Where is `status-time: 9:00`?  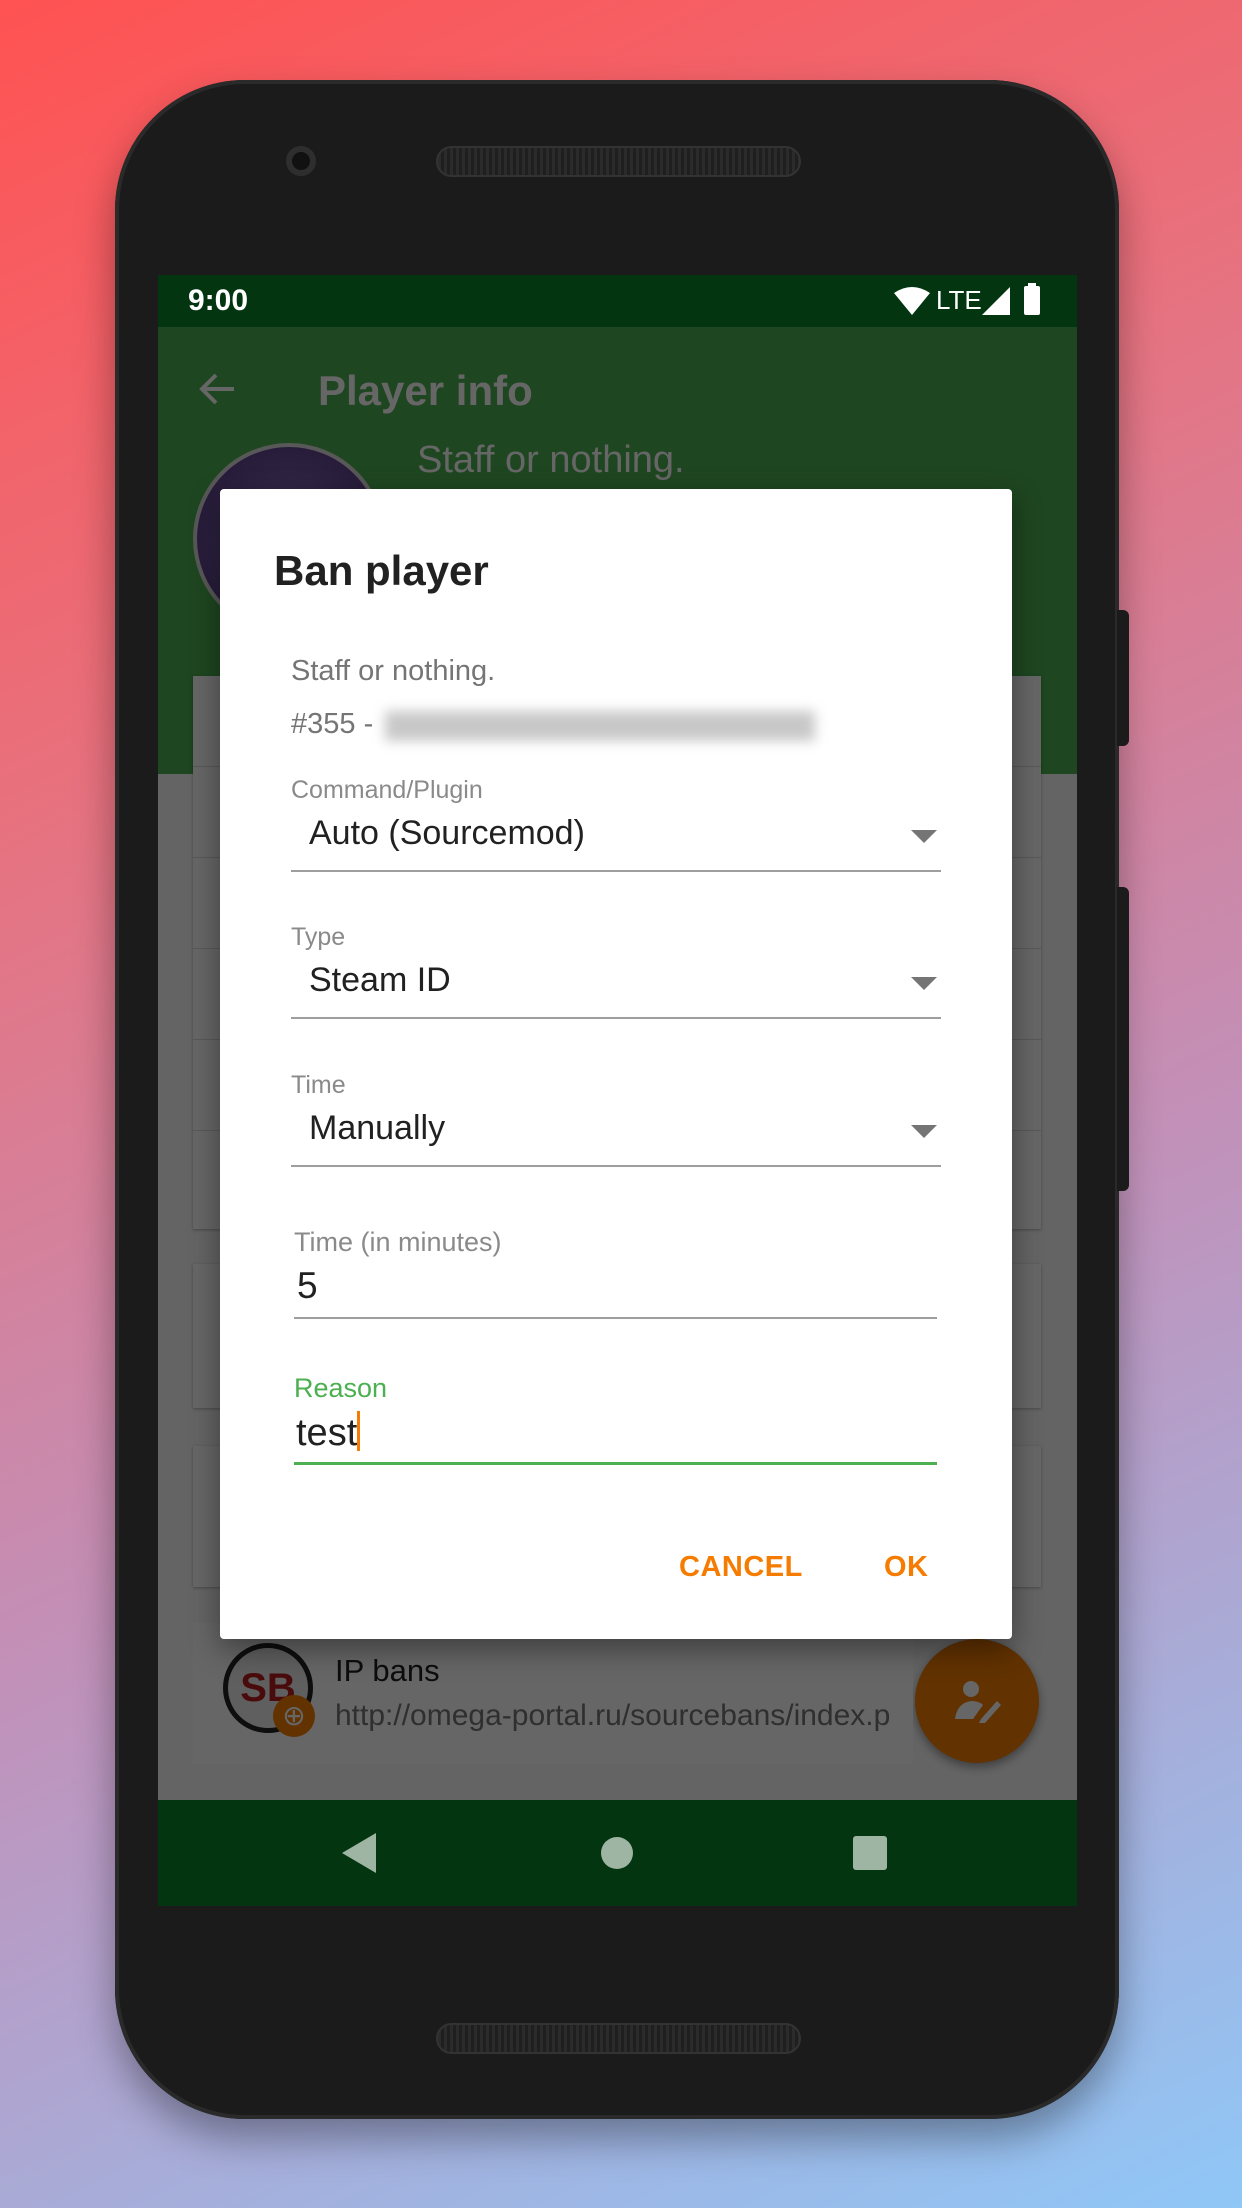 status-time: 9:00 is located at coordinates (218, 300).